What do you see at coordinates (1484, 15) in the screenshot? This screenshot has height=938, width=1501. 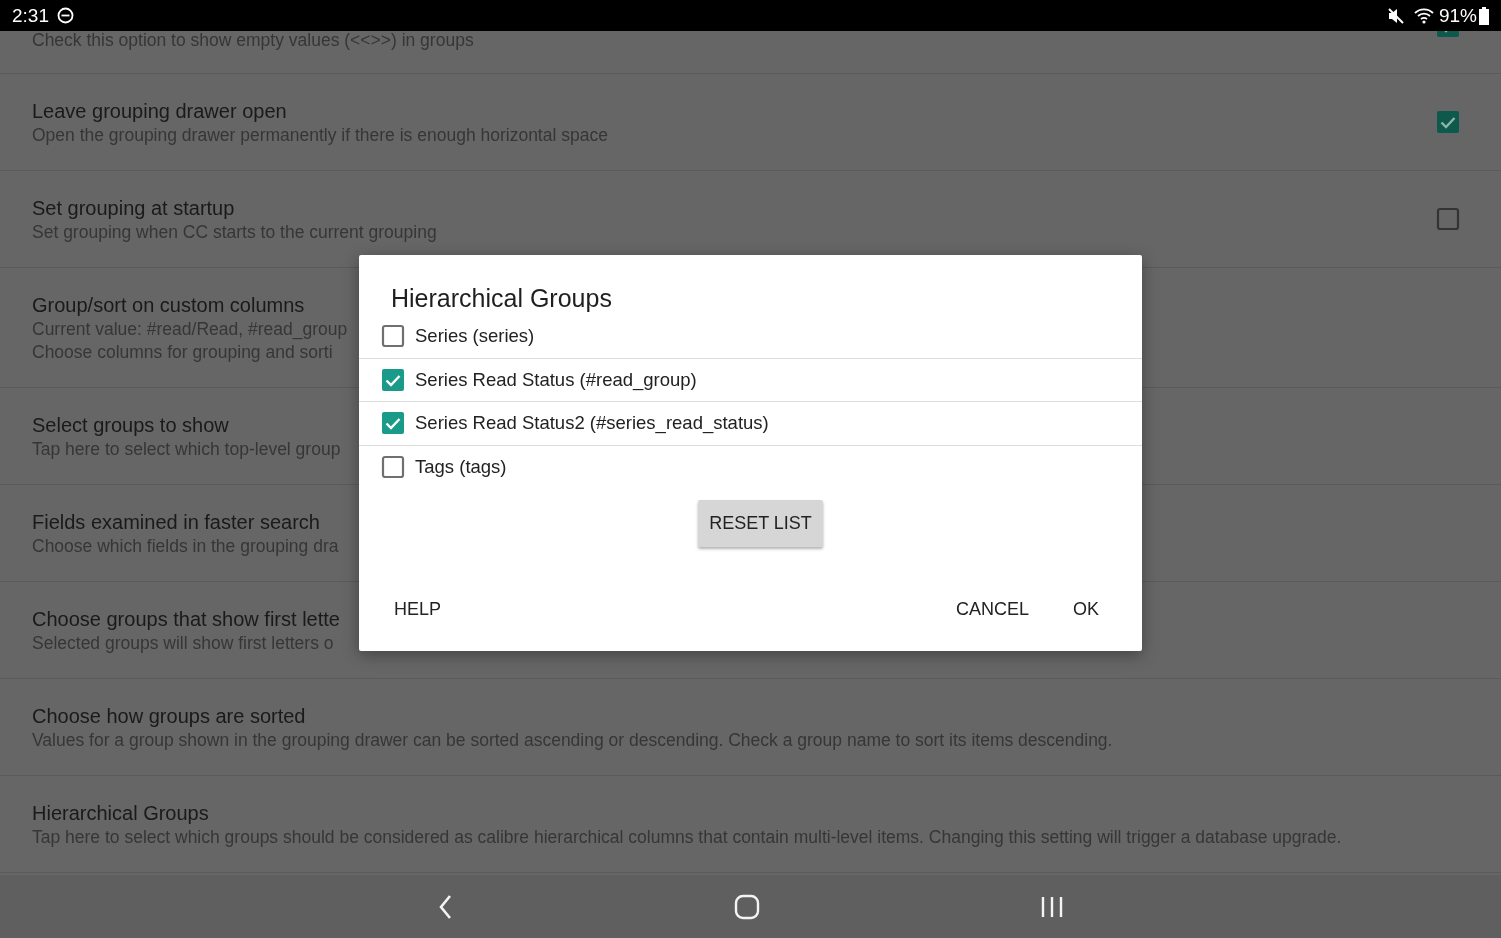 I see `battery-icon` at bounding box center [1484, 15].